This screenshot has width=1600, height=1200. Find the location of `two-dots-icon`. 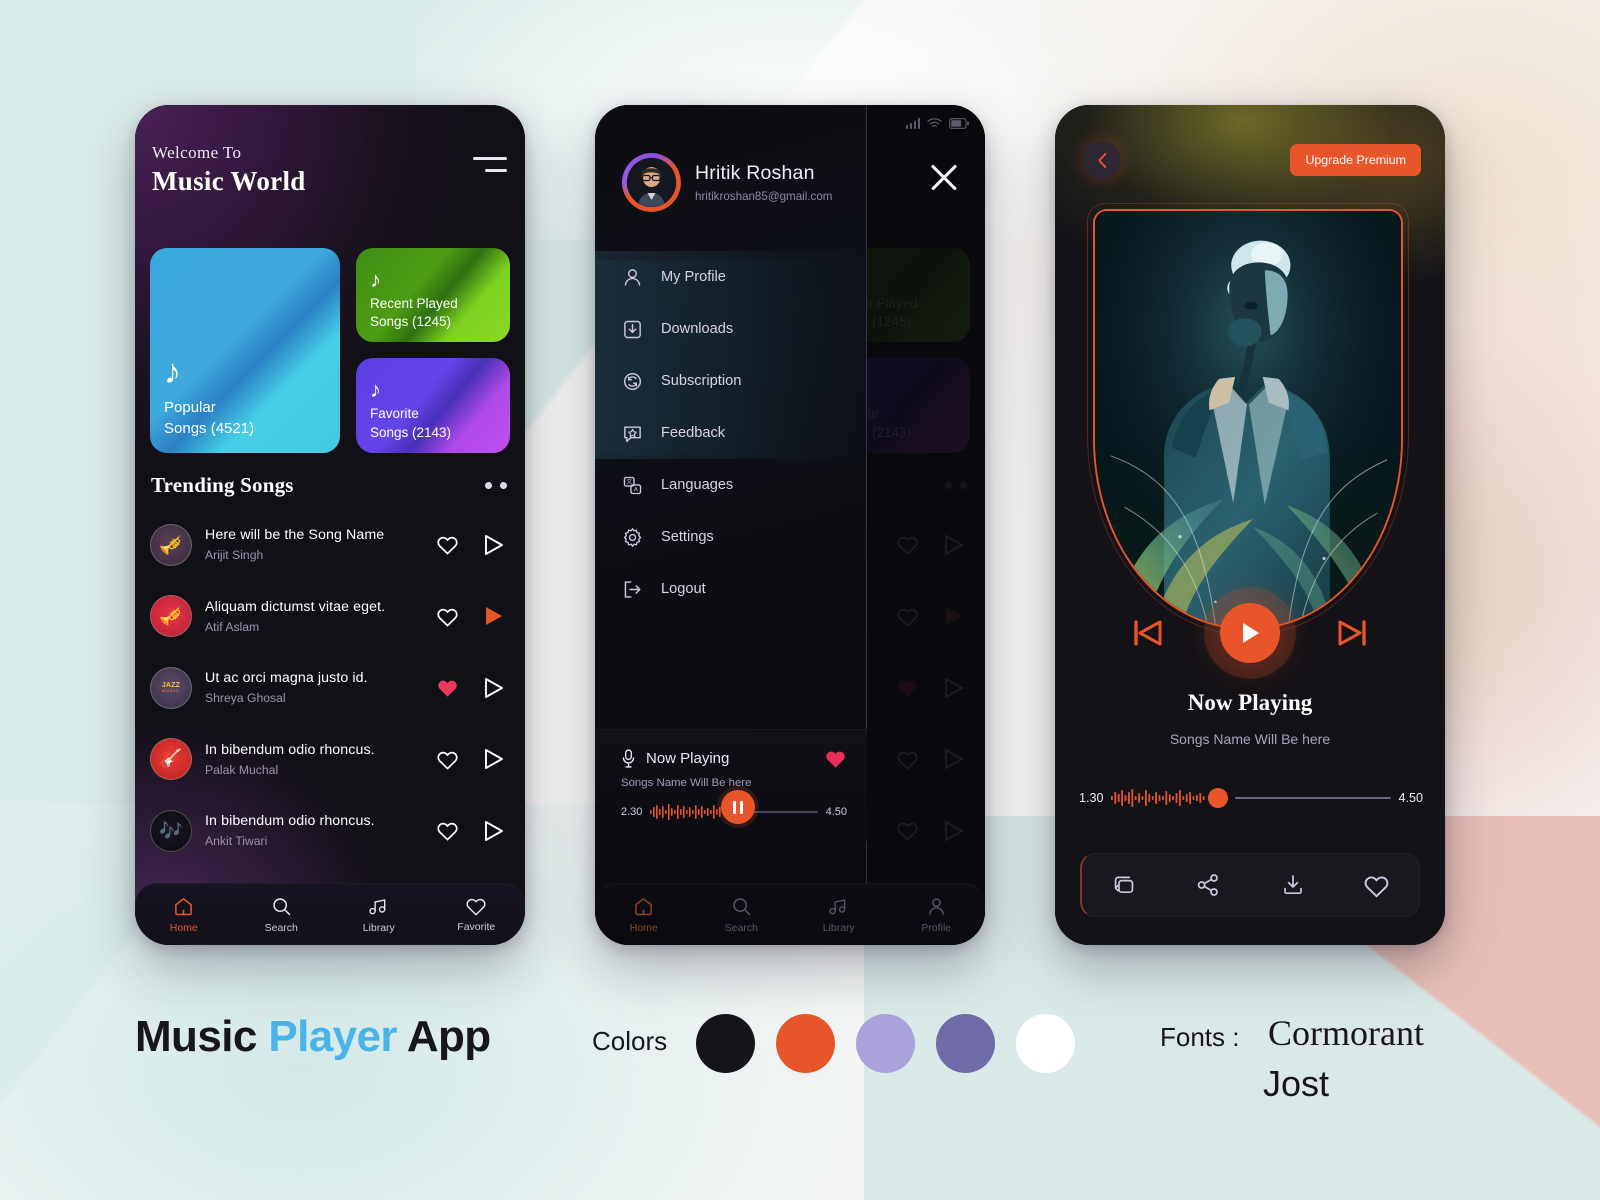

two-dots-icon is located at coordinates (496, 485).